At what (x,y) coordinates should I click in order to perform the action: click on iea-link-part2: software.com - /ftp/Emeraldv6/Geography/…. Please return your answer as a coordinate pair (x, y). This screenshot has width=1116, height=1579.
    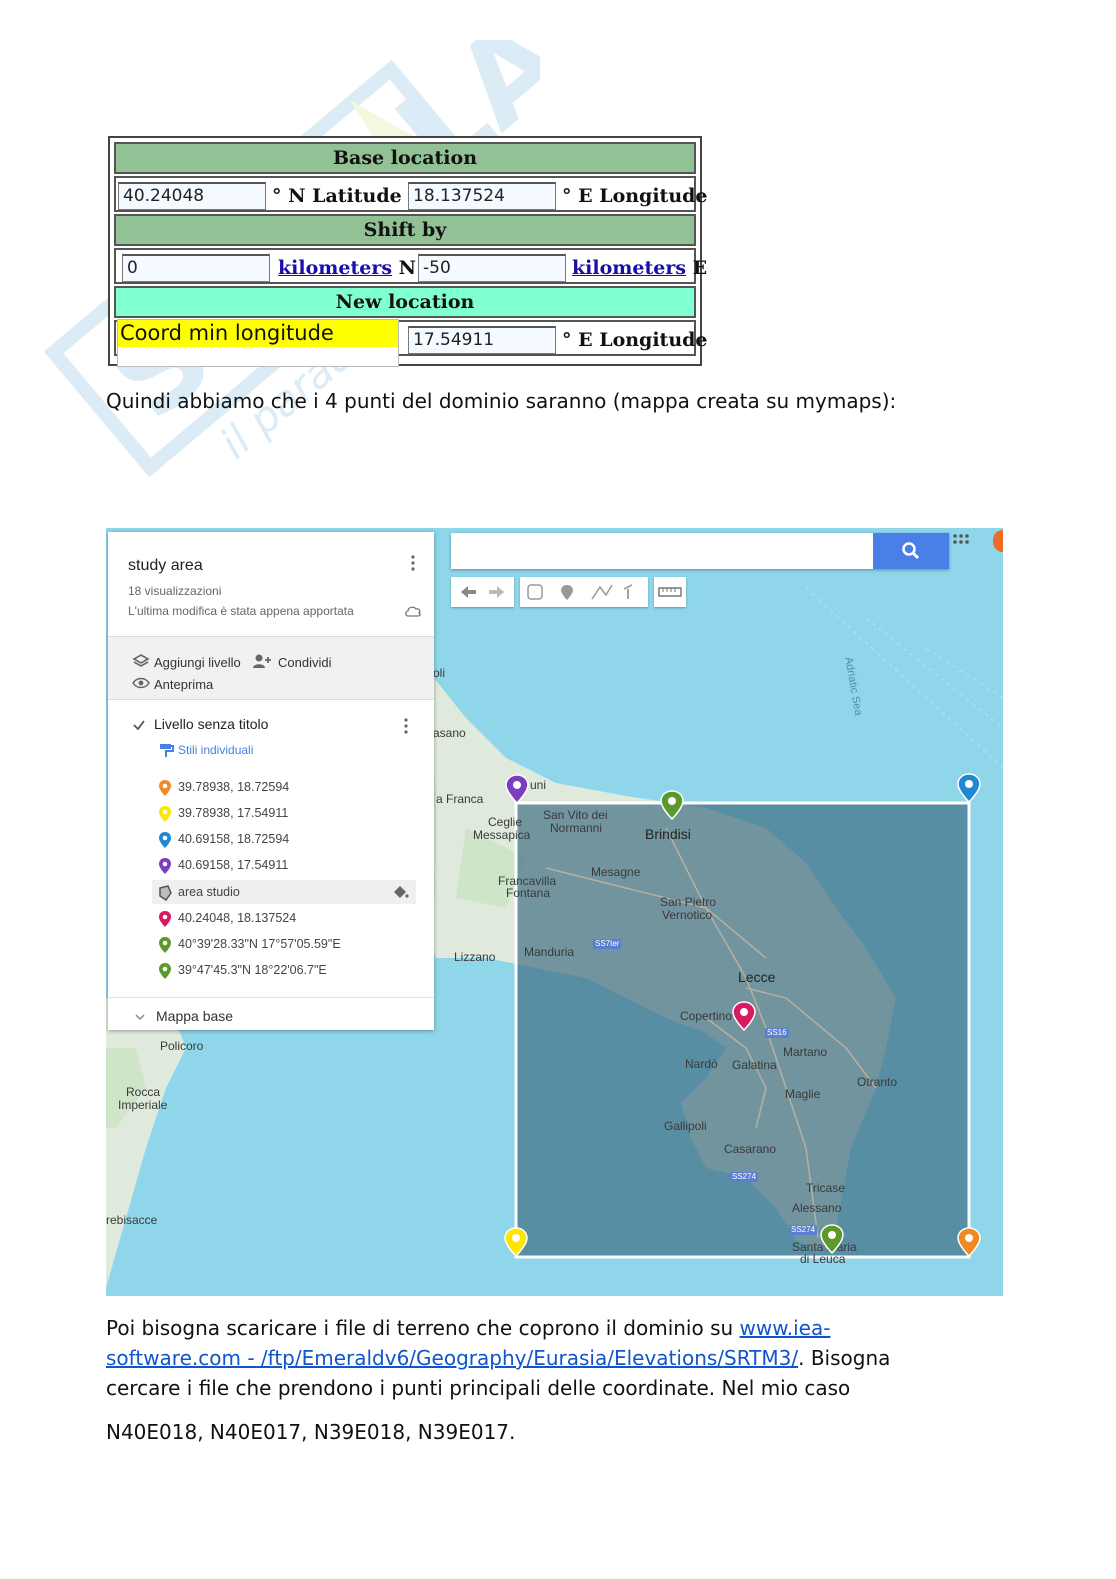
    Looking at the image, I should click on (452, 1358).